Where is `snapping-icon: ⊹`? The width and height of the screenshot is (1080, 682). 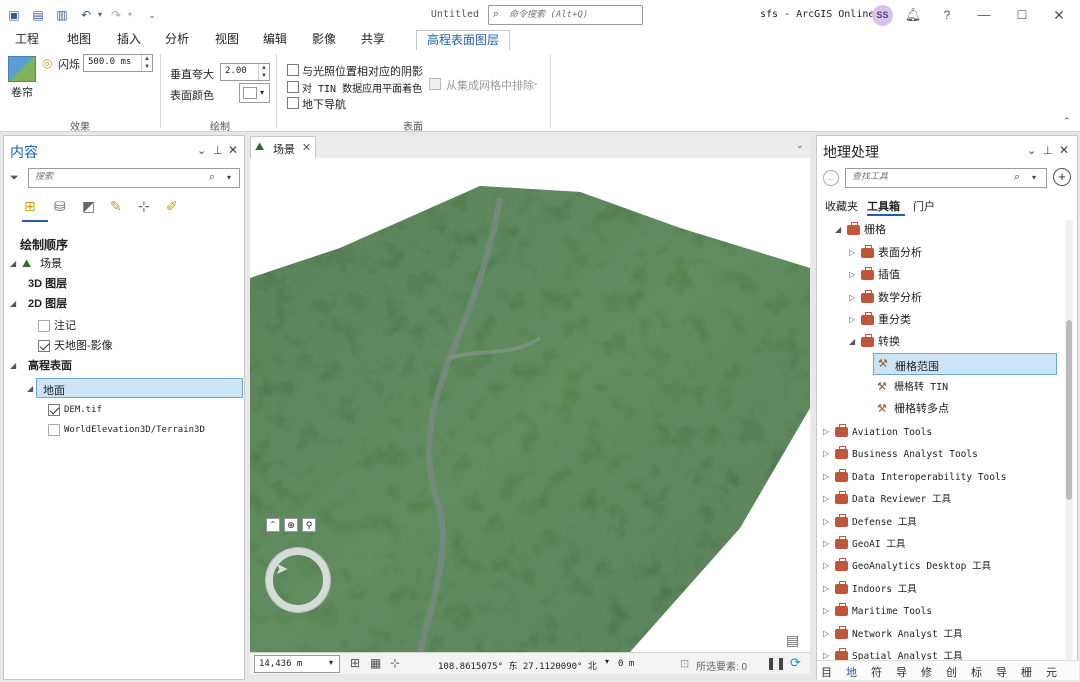 snapping-icon: ⊹ is located at coordinates (395, 663).